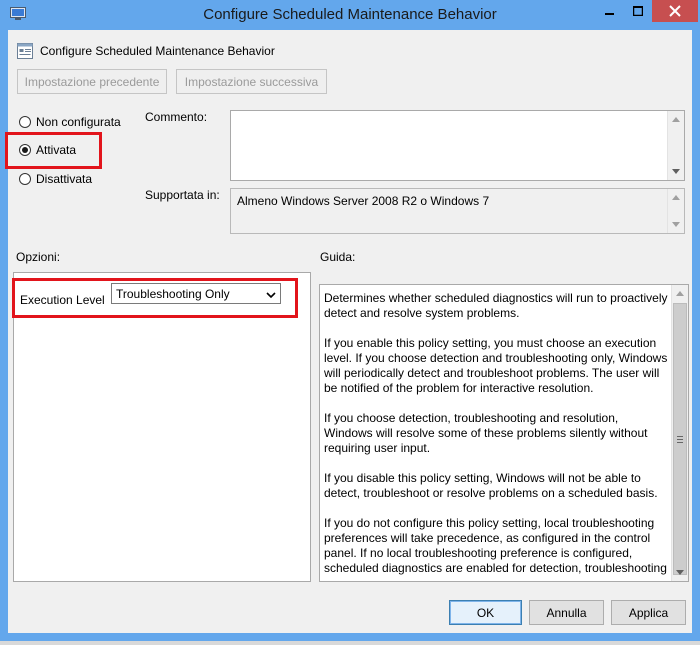 This screenshot has width=700, height=645. What do you see at coordinates (92, 81) in the screenshot?
I see `previous-setting-button: Impostazione precedente` at bounding box center [92, 81].